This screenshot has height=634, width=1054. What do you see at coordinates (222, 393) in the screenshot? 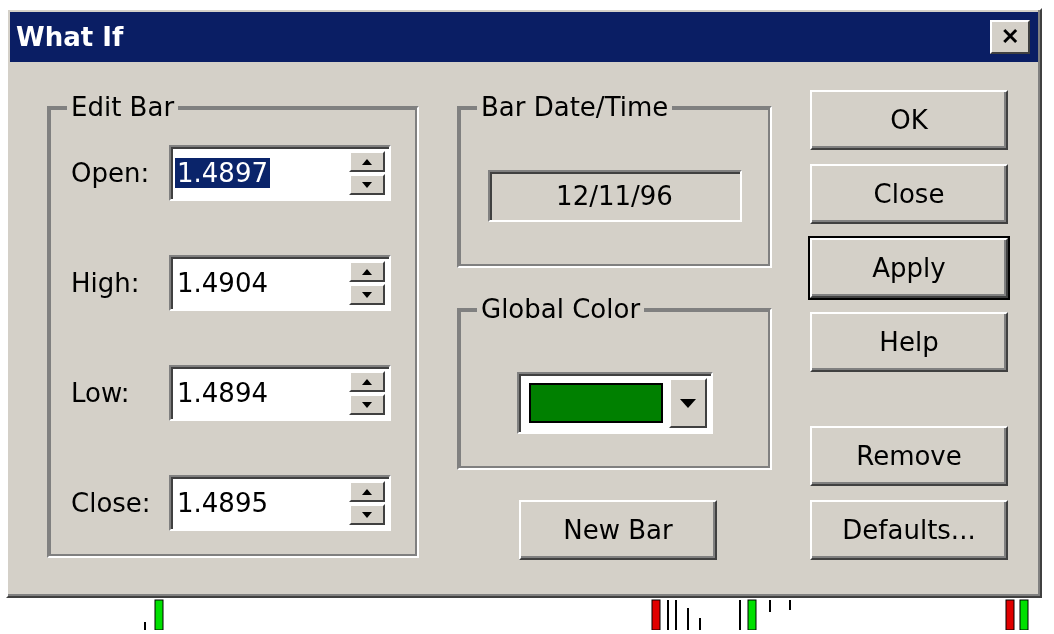
I see `field-value: 1.4894` at bounding box center [222, 393].